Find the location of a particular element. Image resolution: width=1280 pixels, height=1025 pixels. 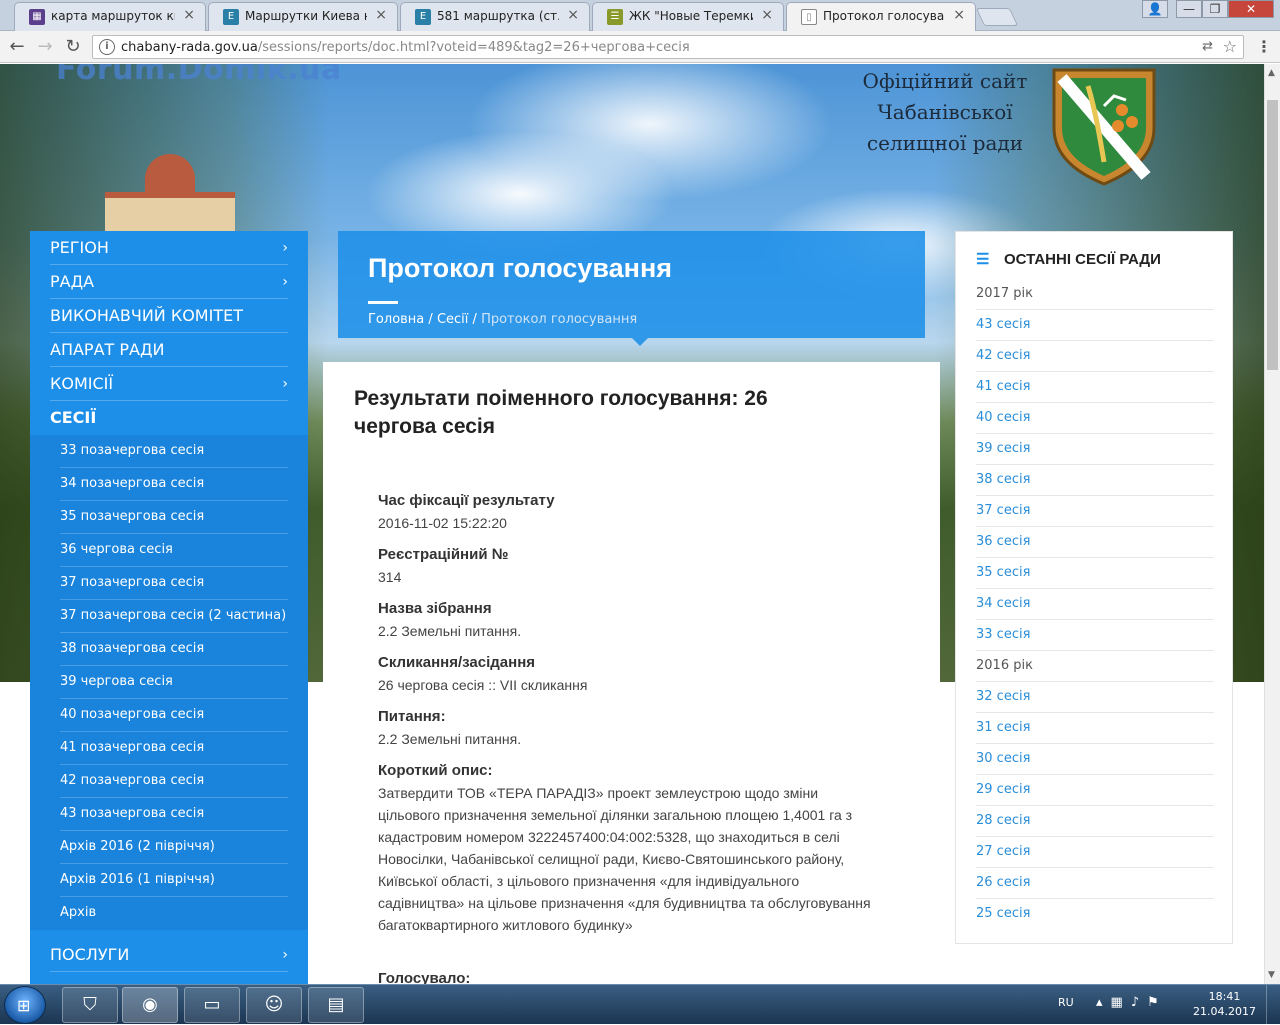

submenu-item: 38 позачергова сесія is located at coordinates (174, 649).